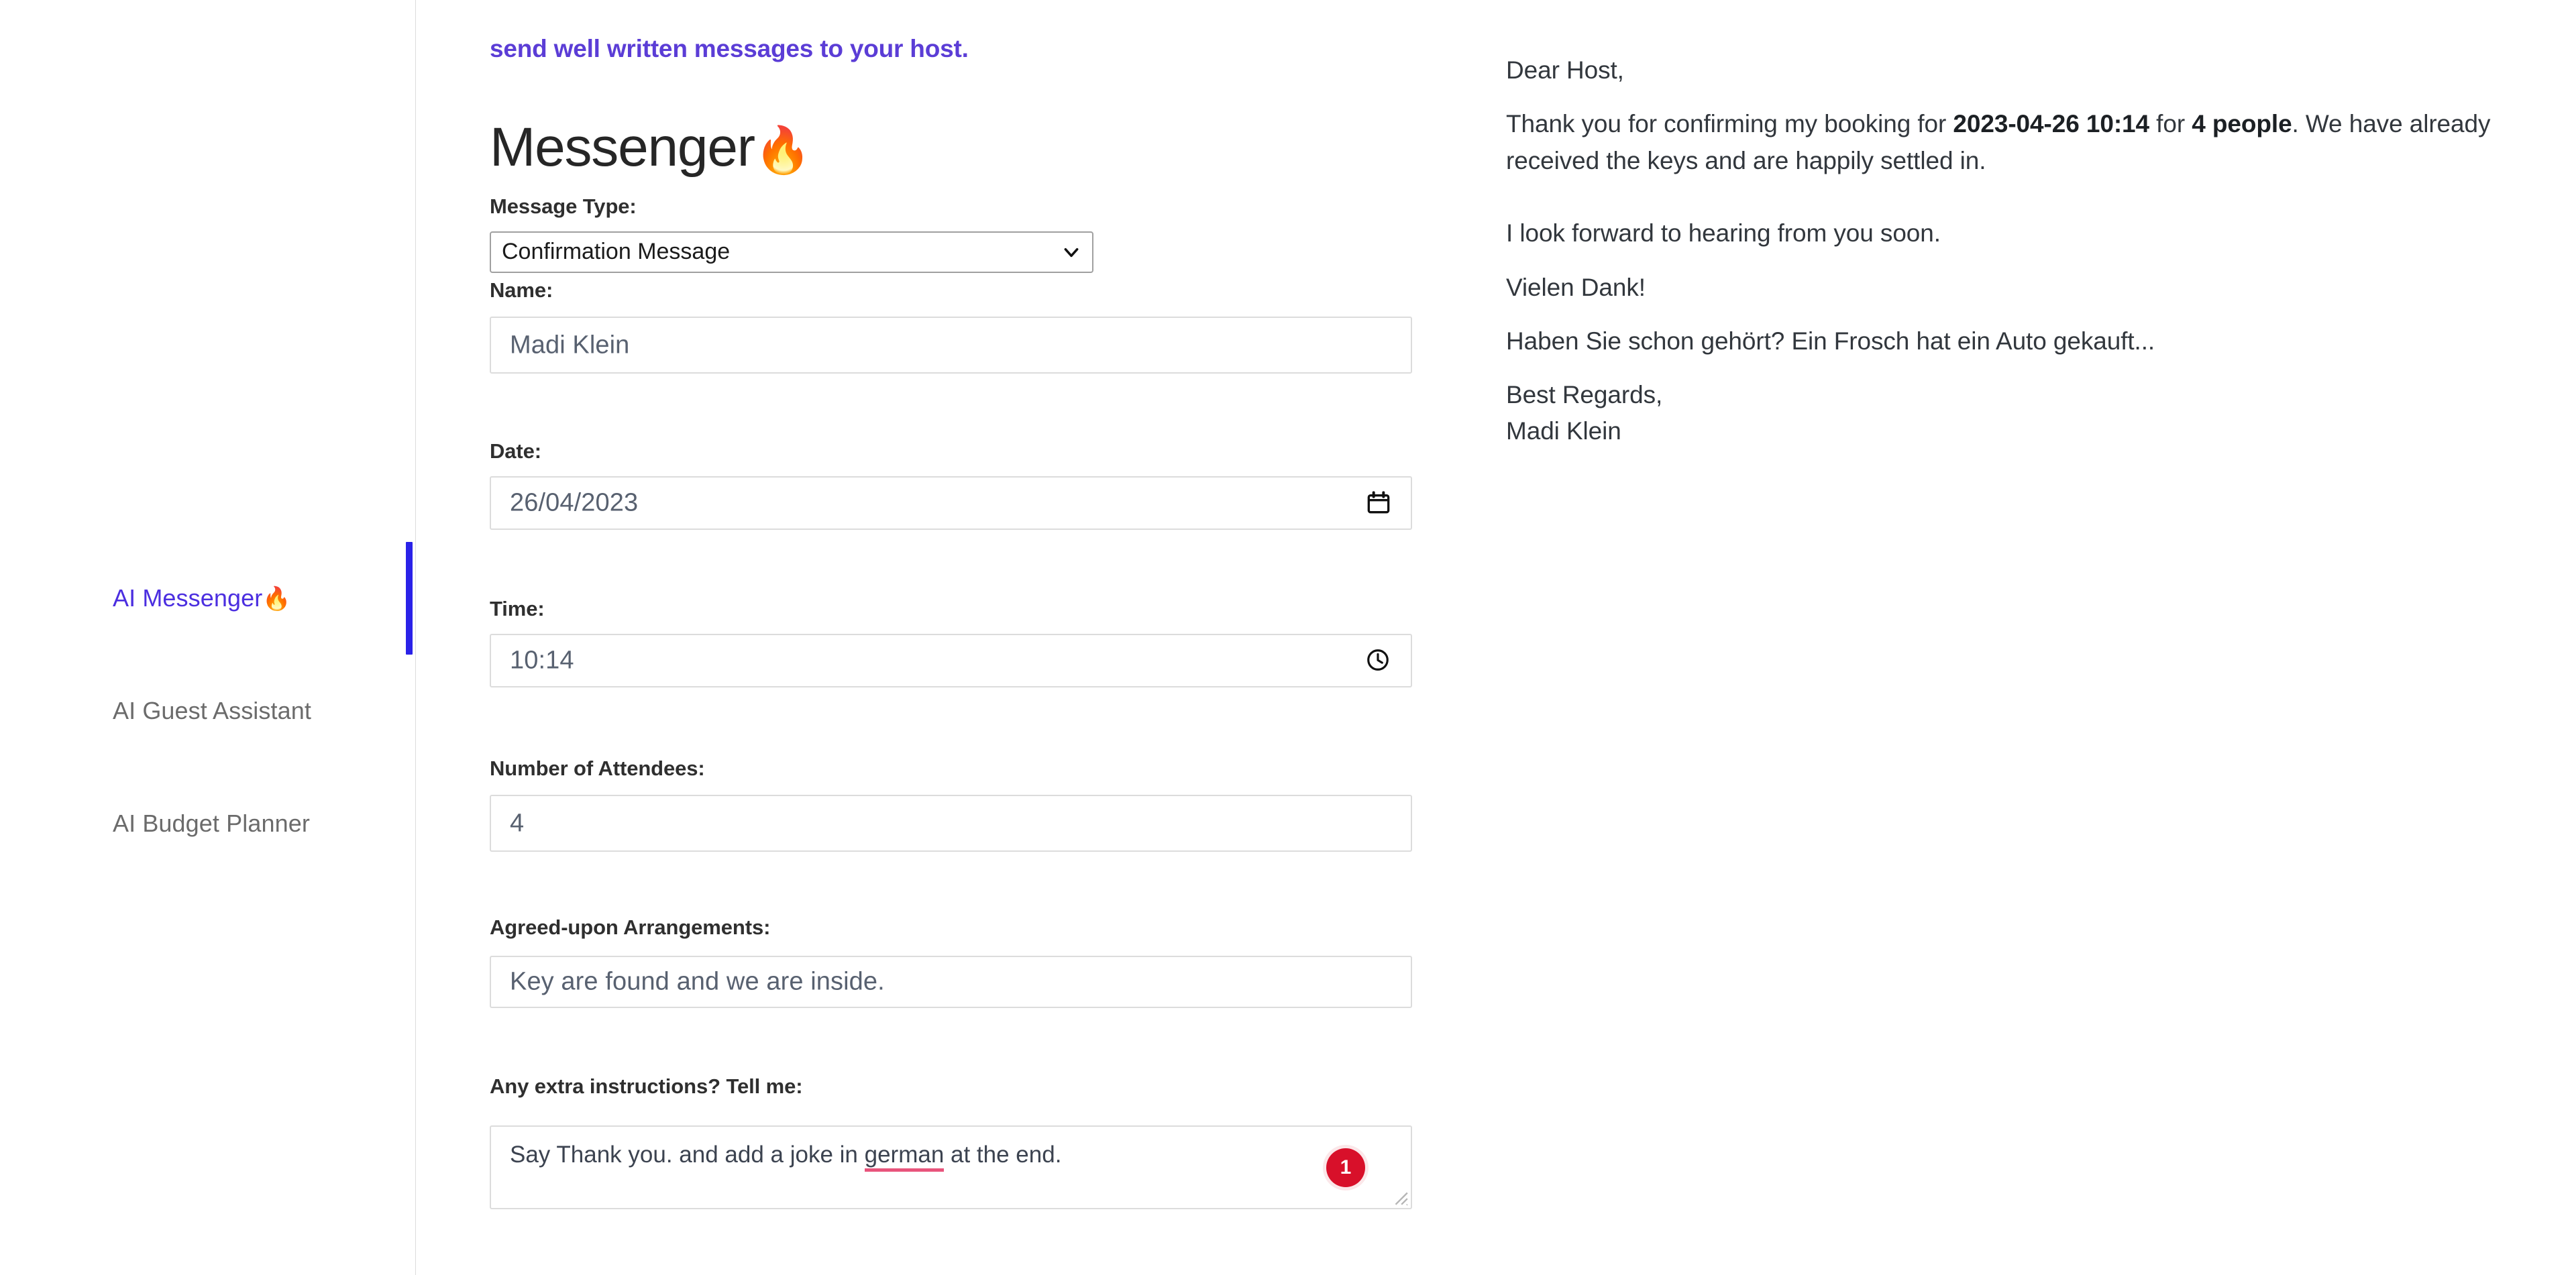  I want to click on arrangements-input: Key are found and we are inside., so click(951, 982).